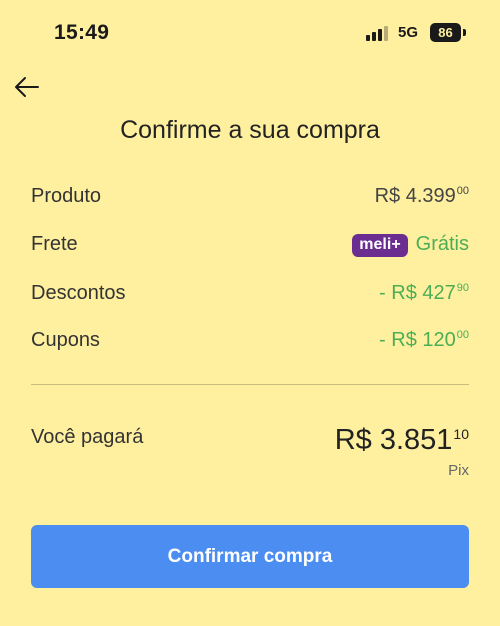 The width and height of the screenshot is (500, 626). I want to click on status-time: 15:49, so click(82, 32).